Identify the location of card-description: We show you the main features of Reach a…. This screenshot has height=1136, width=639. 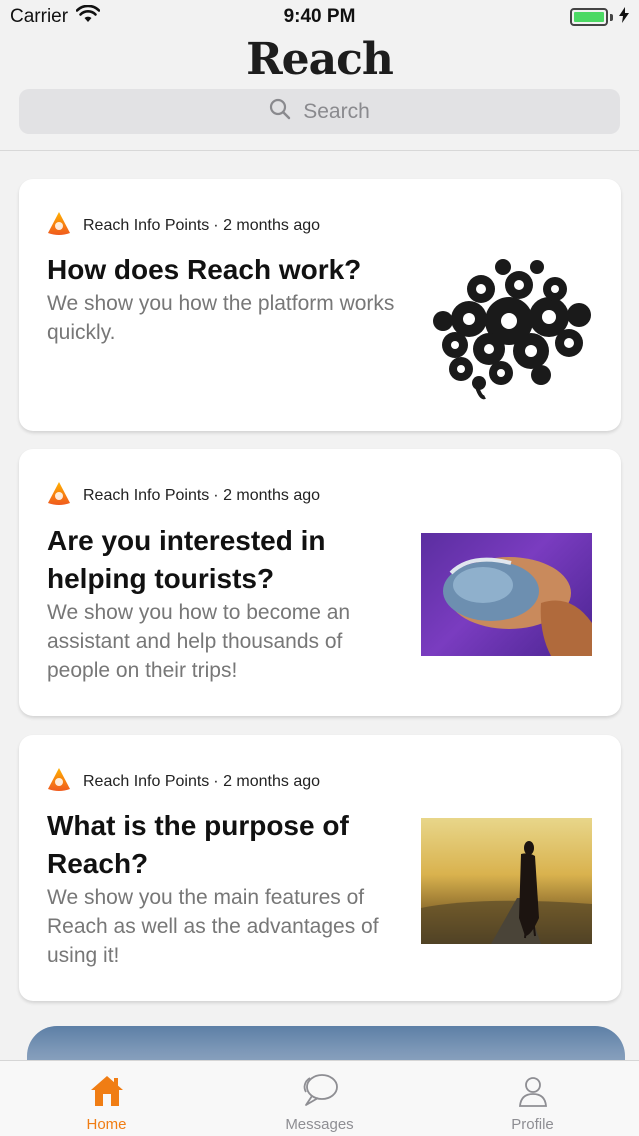
(213, 926).